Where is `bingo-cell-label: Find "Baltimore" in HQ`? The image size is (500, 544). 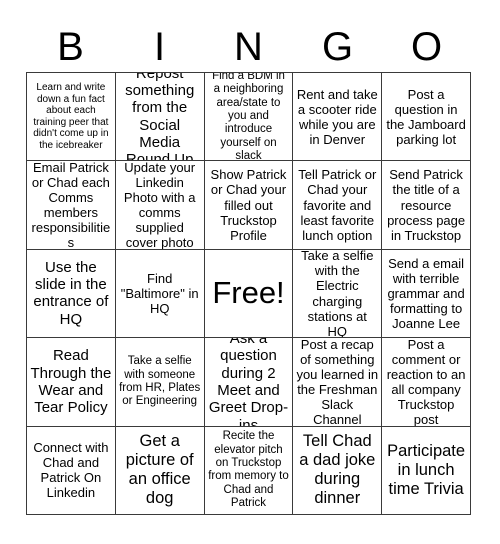 bingo-cell-label: Find "Baltimore" in HQ is located at coordinates (159, 293).